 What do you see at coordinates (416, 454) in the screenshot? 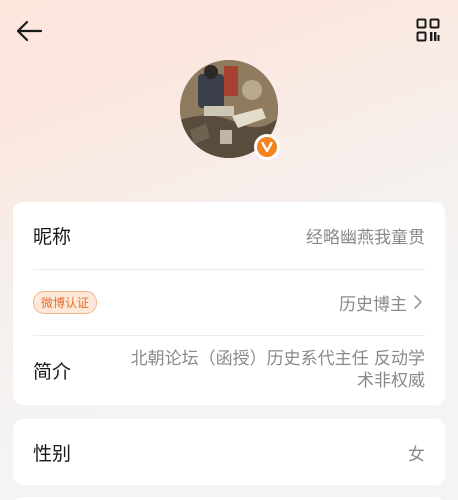
I see `gender-value: 女` at bounding box center [416, 454].